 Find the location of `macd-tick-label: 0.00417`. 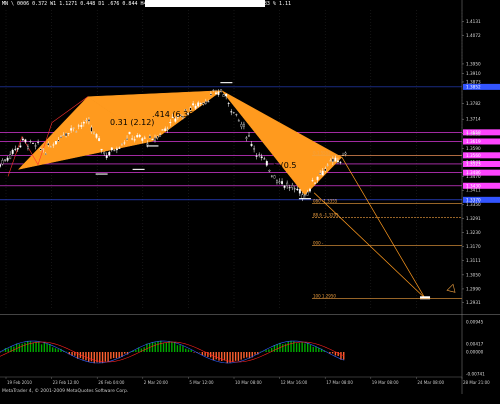

macd-tick-label: 0.00417 is located at coordinates (475, 344).